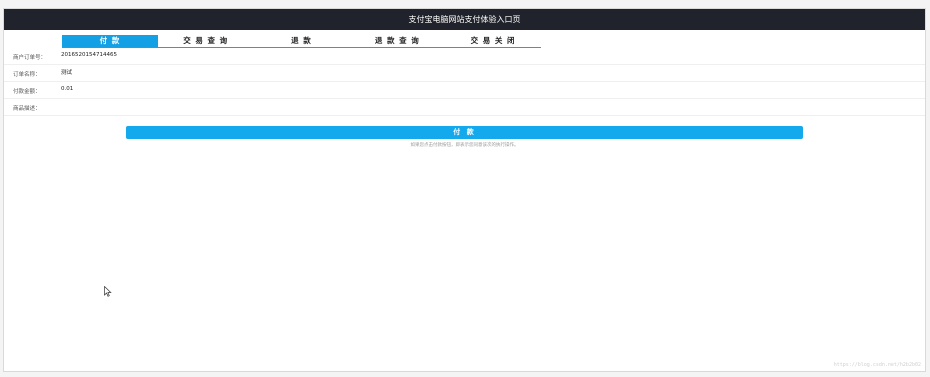  What do you see at coordinates (141, 106) in the screenshot?
I see `description-input` at bounding box center [141, 106].